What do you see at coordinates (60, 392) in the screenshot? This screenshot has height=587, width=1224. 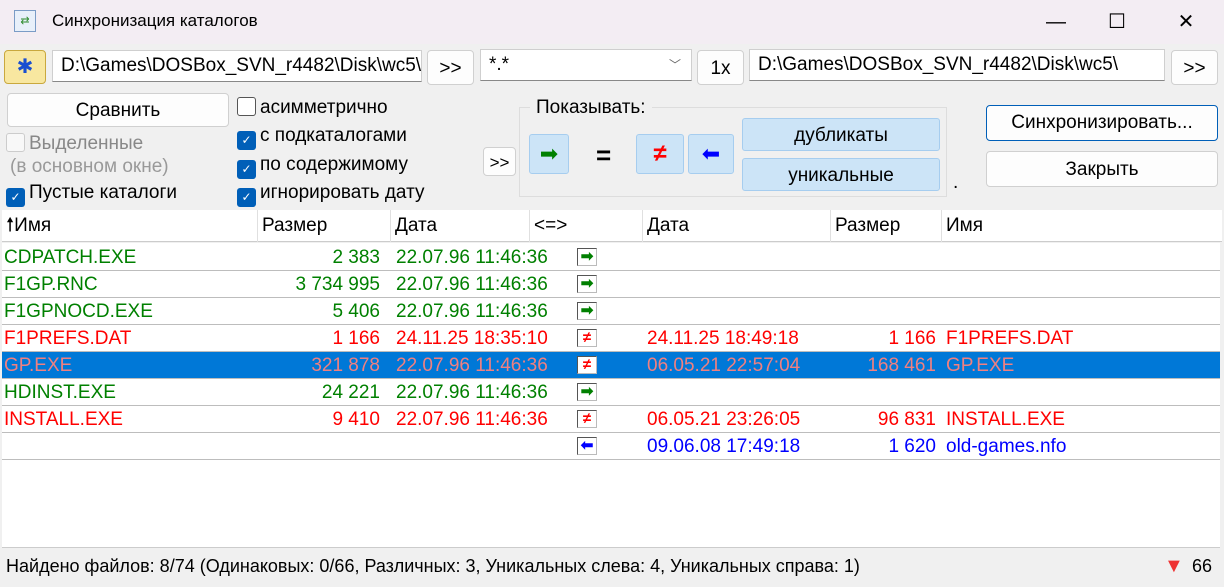 I see `cell-name-l: HDINST.EXE` at bounding box center [60, 392].